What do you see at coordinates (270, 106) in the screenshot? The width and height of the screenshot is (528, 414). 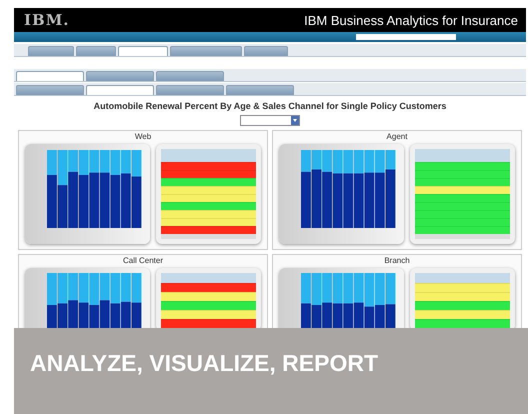 I see `report-title: Automobile Renewal Percent By Age & Sales Channel for Single Policy Customers` at bounding box center [270, 106].